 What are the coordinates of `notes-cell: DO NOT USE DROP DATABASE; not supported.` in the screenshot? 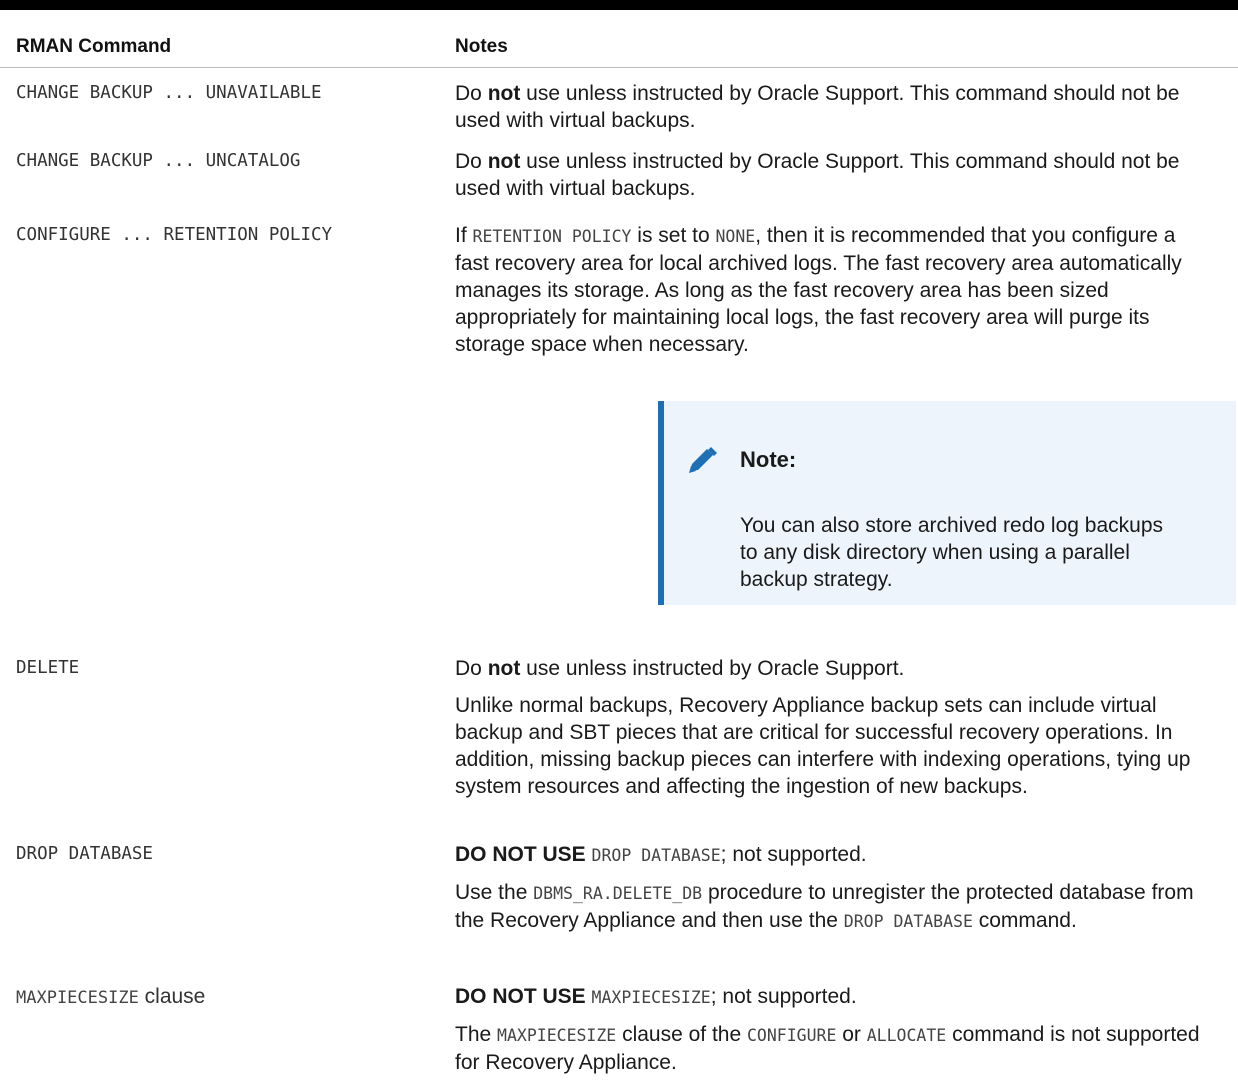 It's located at (661, 854).